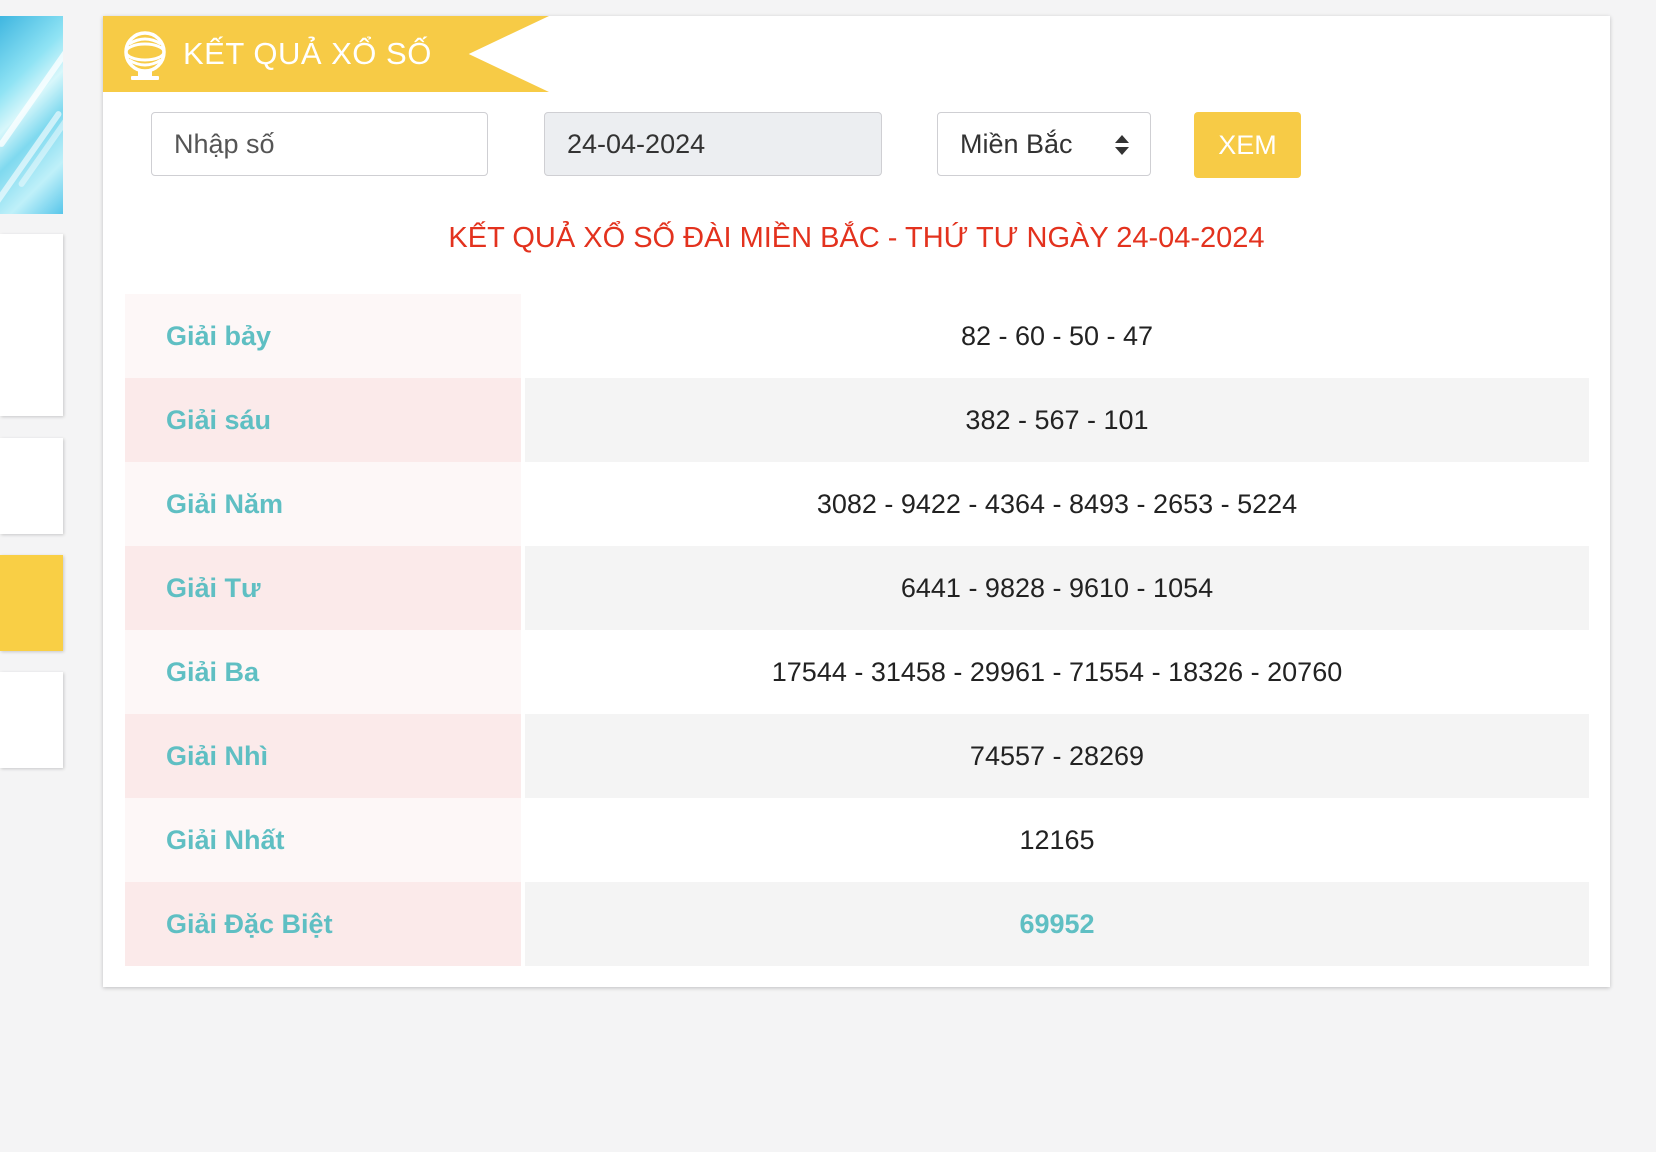 This screenshot has width=1656, height=1152. What do you see at coordinates (31, 603) in the screenshot?
I see `sidebar-card-active` at bounding box center [31, 603].